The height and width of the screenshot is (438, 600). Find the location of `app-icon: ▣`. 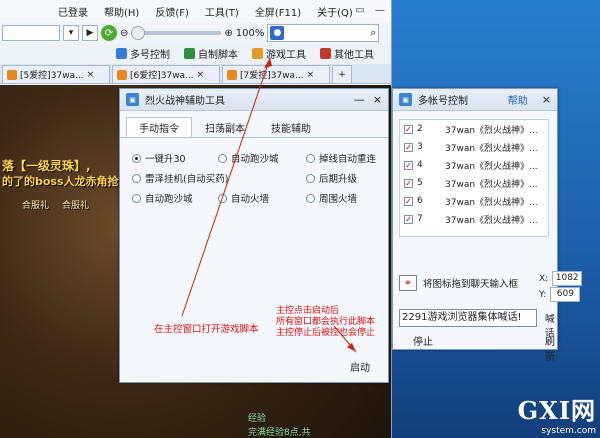

app-icon: ▣ is located at coordinates (132, 99).